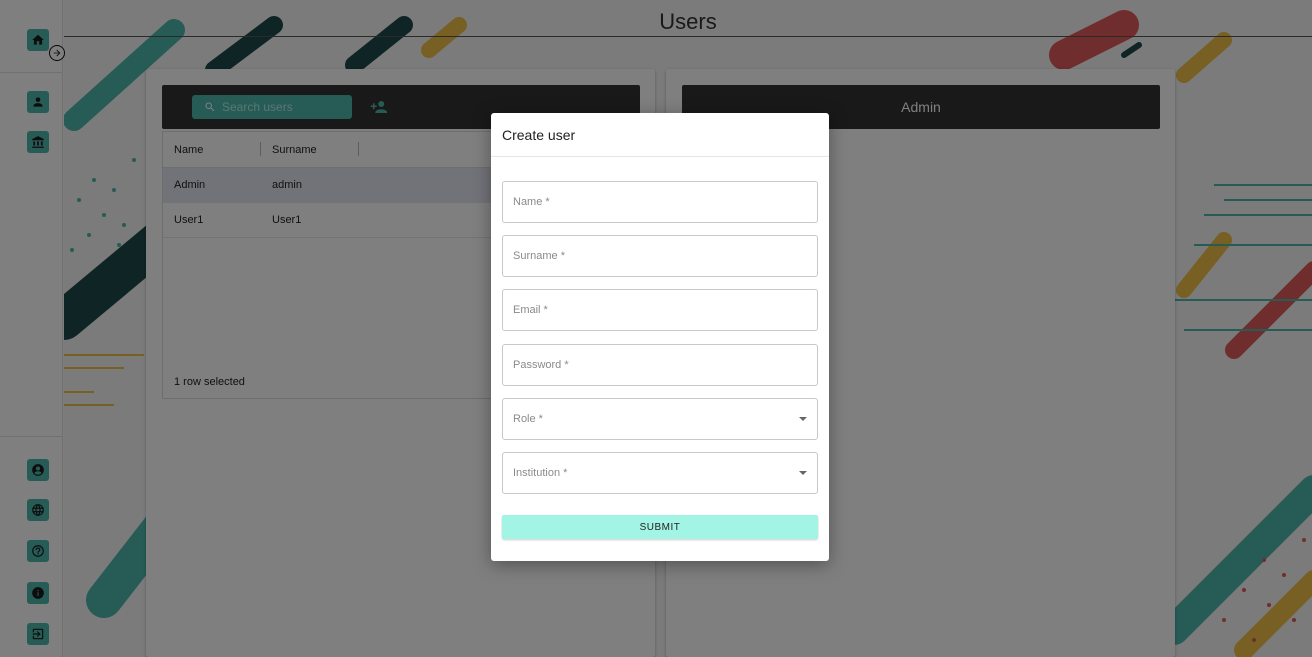 The width and height of the screenshot is (1312, 657). I want to click on institution-select: Institution *, so click(660, 473).